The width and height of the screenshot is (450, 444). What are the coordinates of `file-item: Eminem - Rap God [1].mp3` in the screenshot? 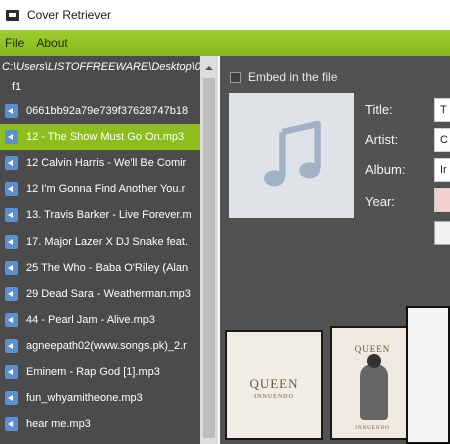 It's located at (100, 372).